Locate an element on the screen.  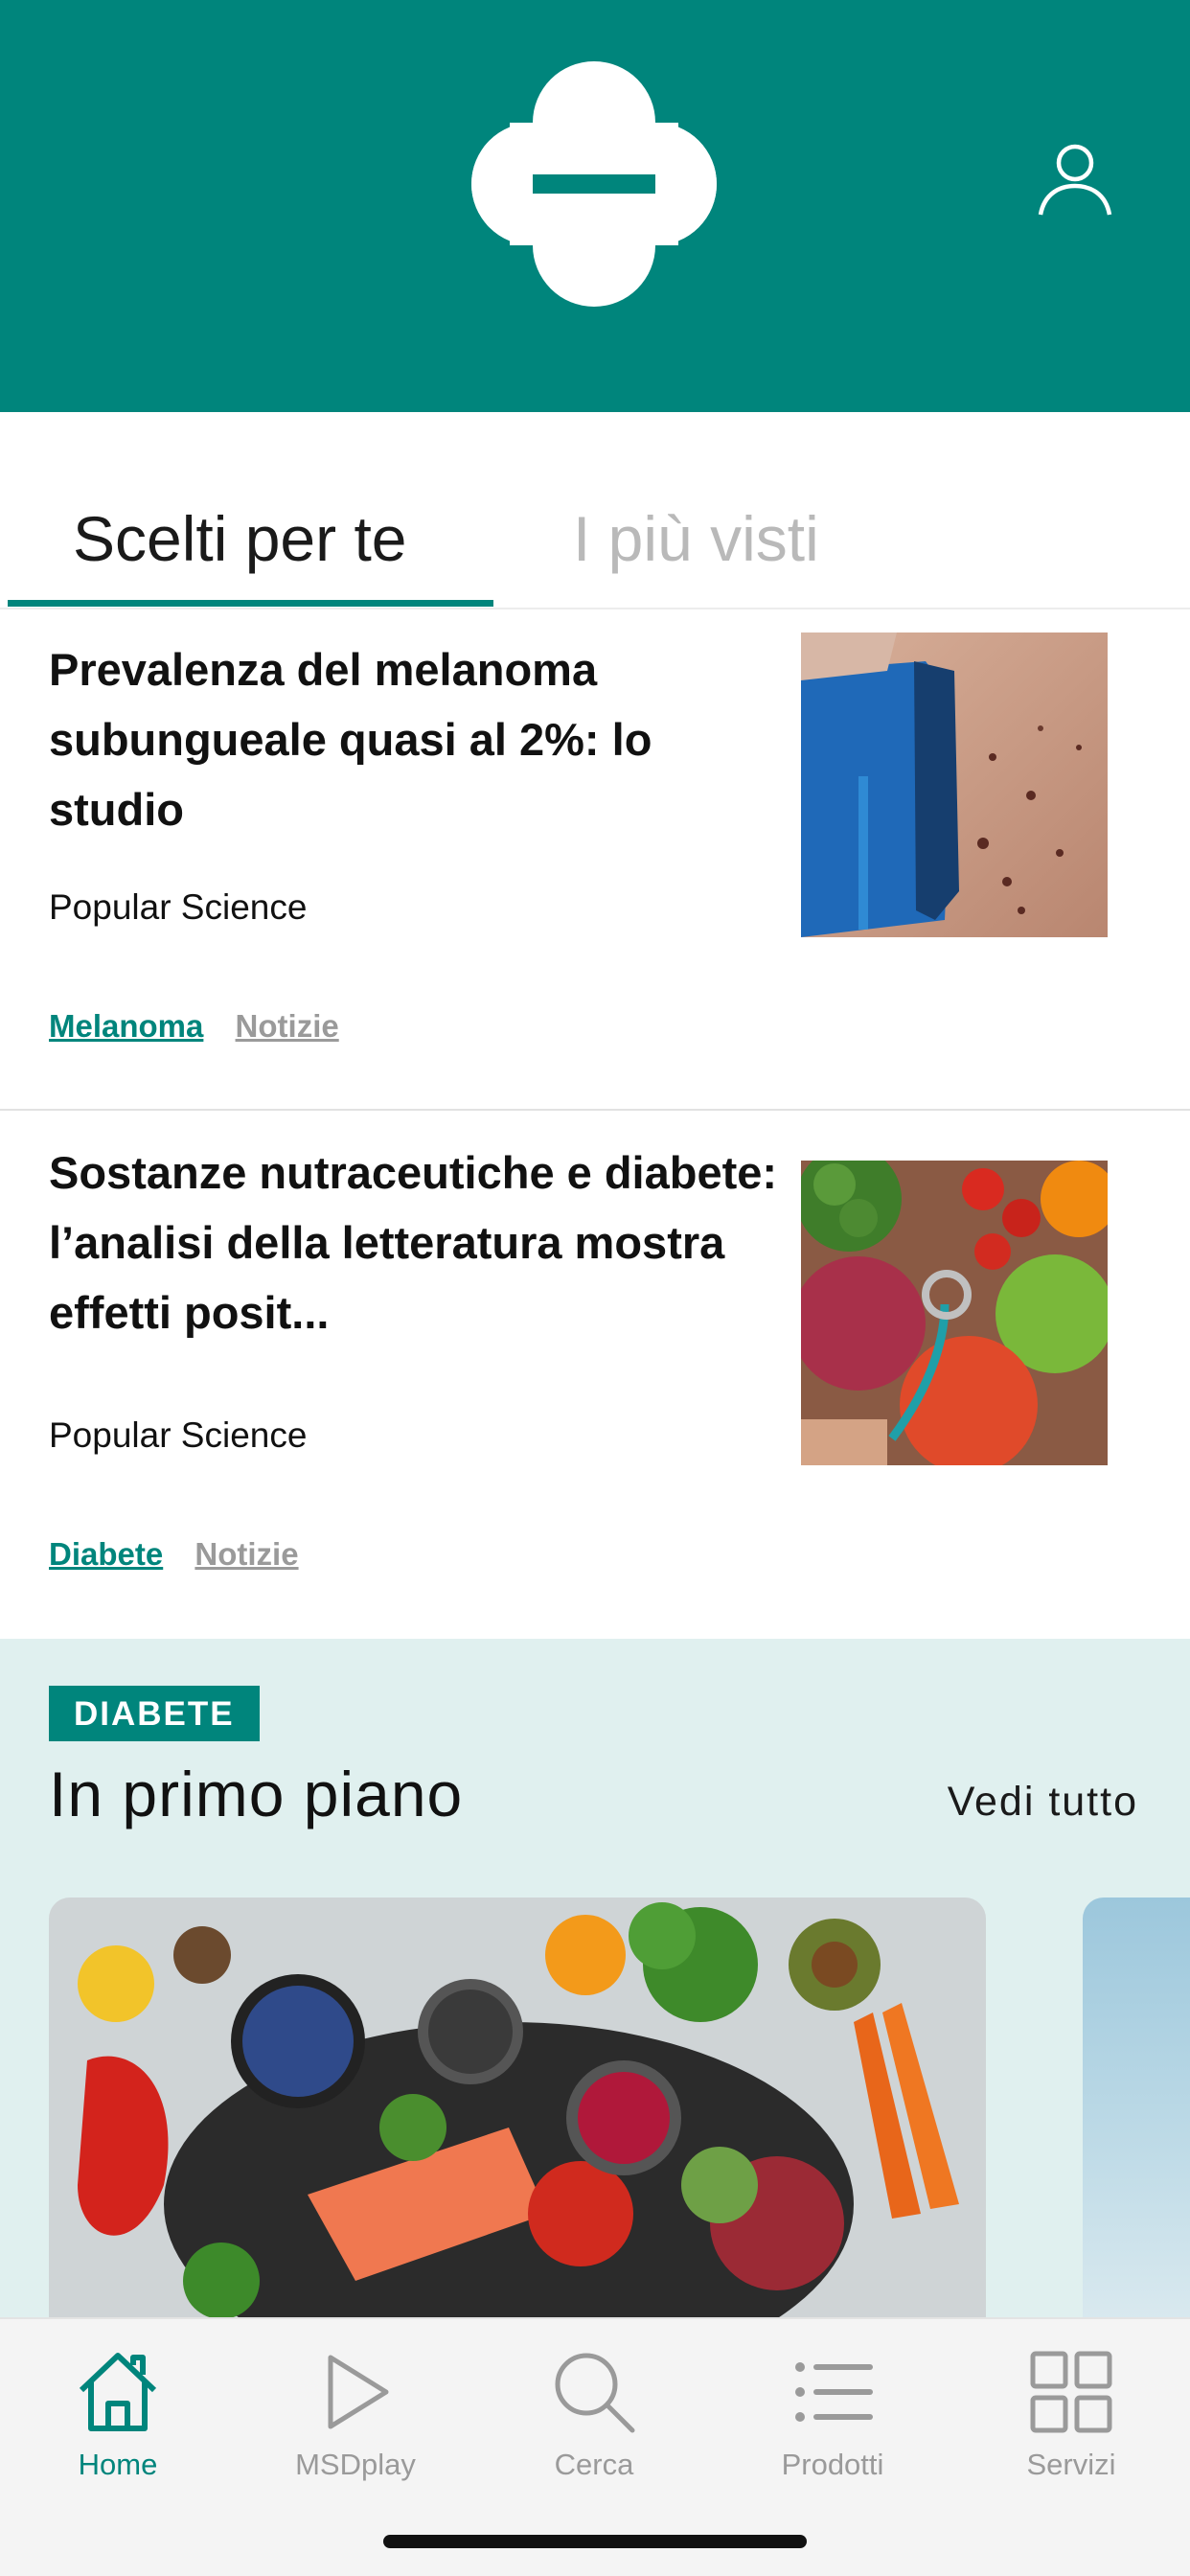
nav-msdplay: MSDplay is located at coordinates (356, 2406).